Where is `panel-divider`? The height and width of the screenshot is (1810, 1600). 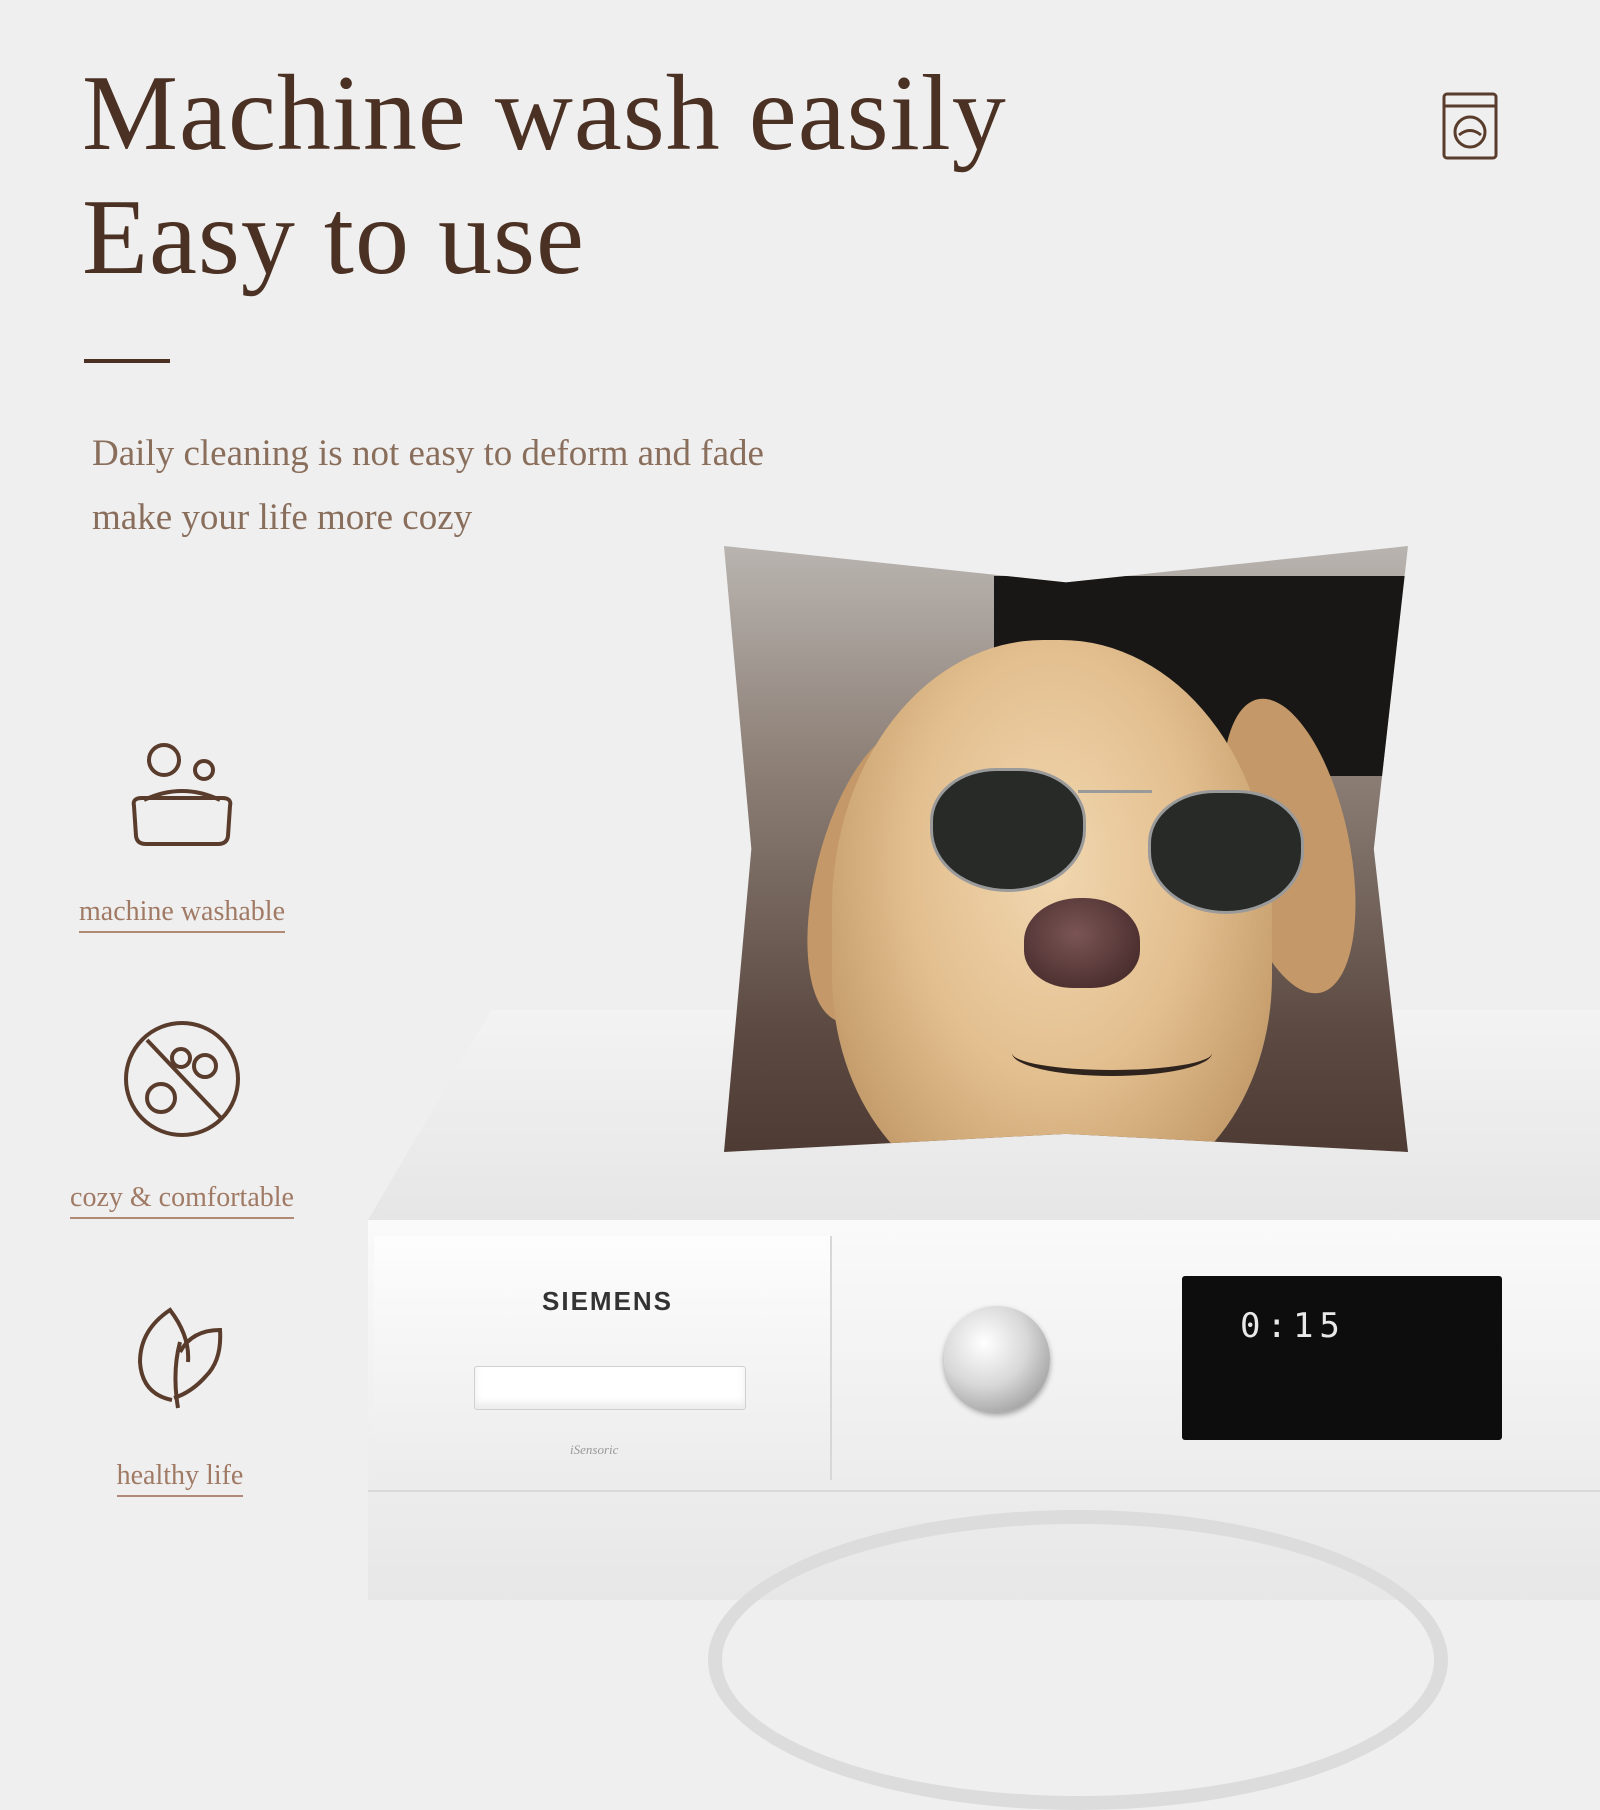
panel-divider is located at coordinates (984, 1491).